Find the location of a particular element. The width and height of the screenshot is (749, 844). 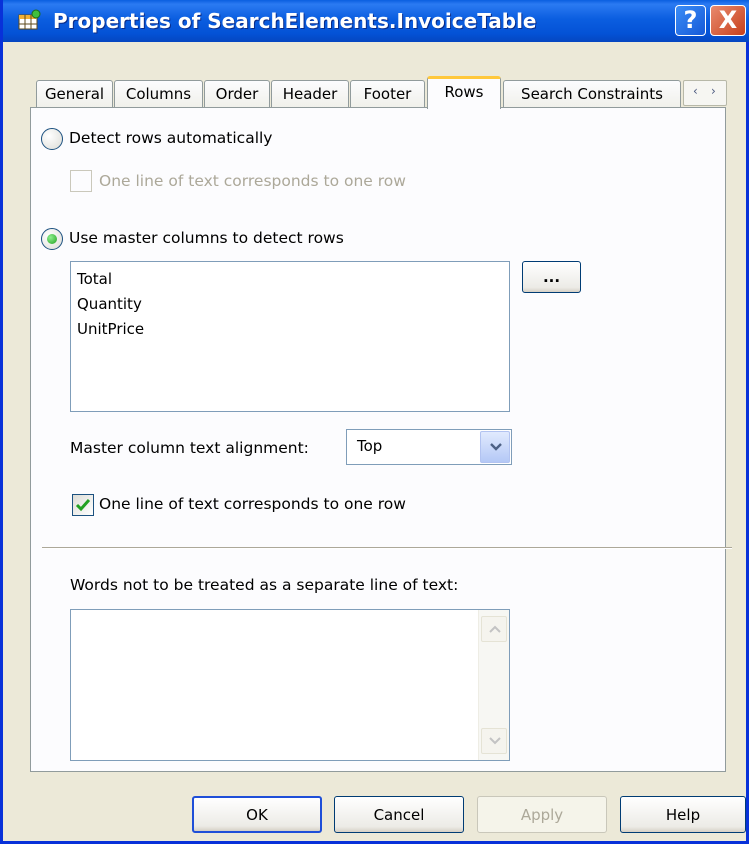

scroll-down-button is located at coordinates (494, 741).